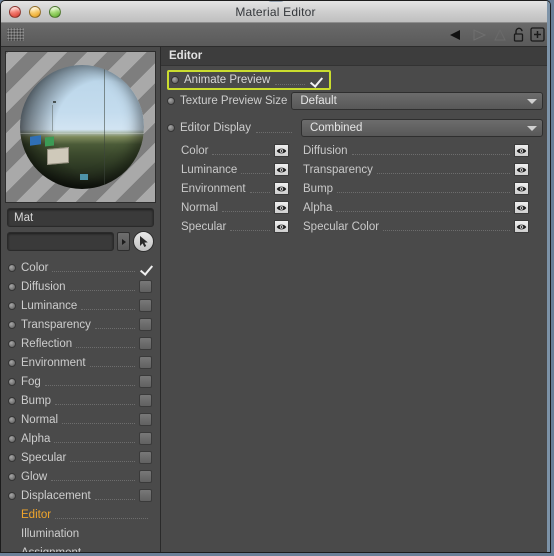 The height and width of the screenshot is (556, 554). I want to click on texture-preview-size-row: Texture Preview Size Default, so click(355, 101).